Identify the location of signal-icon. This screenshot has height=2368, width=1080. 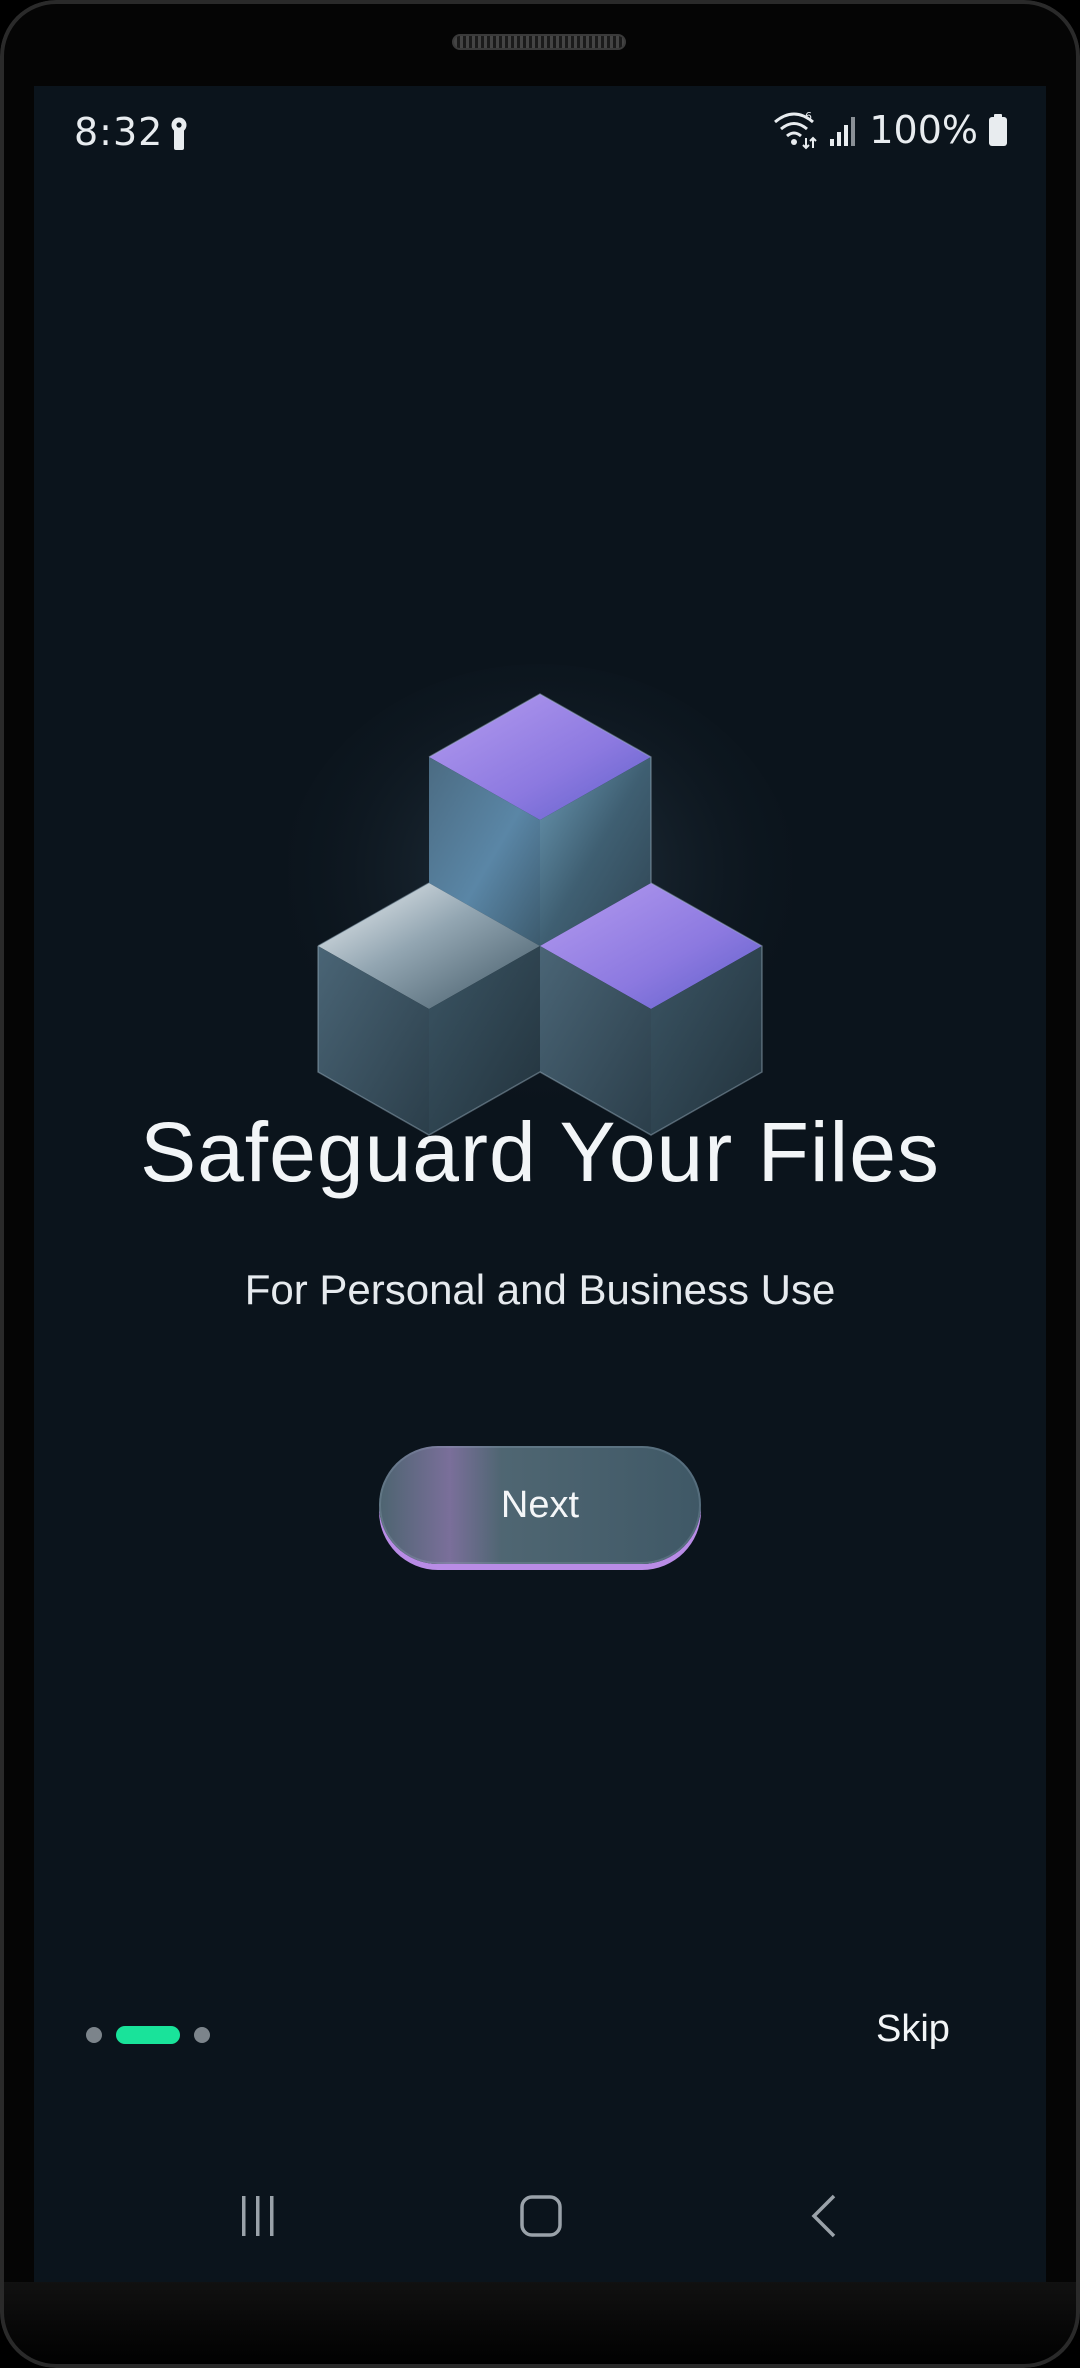
(843, 131).